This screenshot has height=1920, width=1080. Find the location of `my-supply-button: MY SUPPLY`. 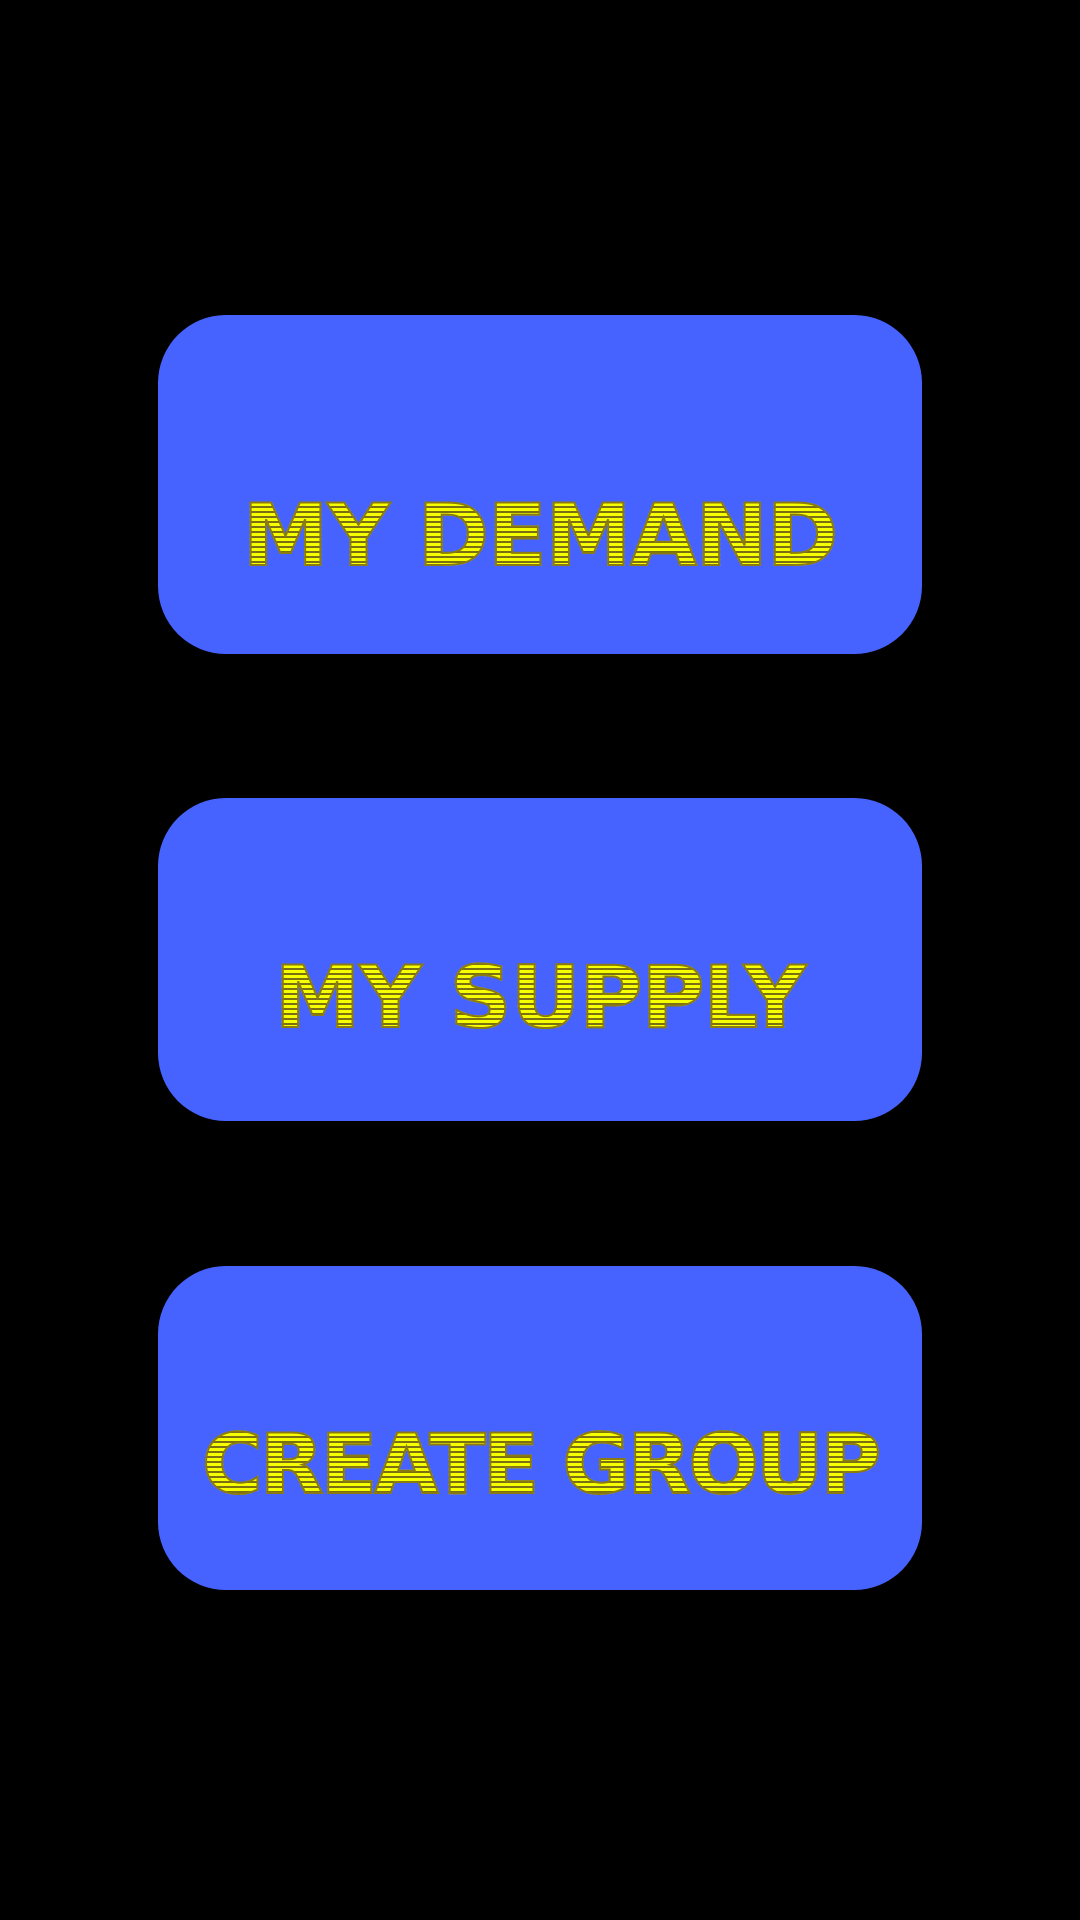

my-supply-button: MY SUPPLY is located at coordinates (540, 959).